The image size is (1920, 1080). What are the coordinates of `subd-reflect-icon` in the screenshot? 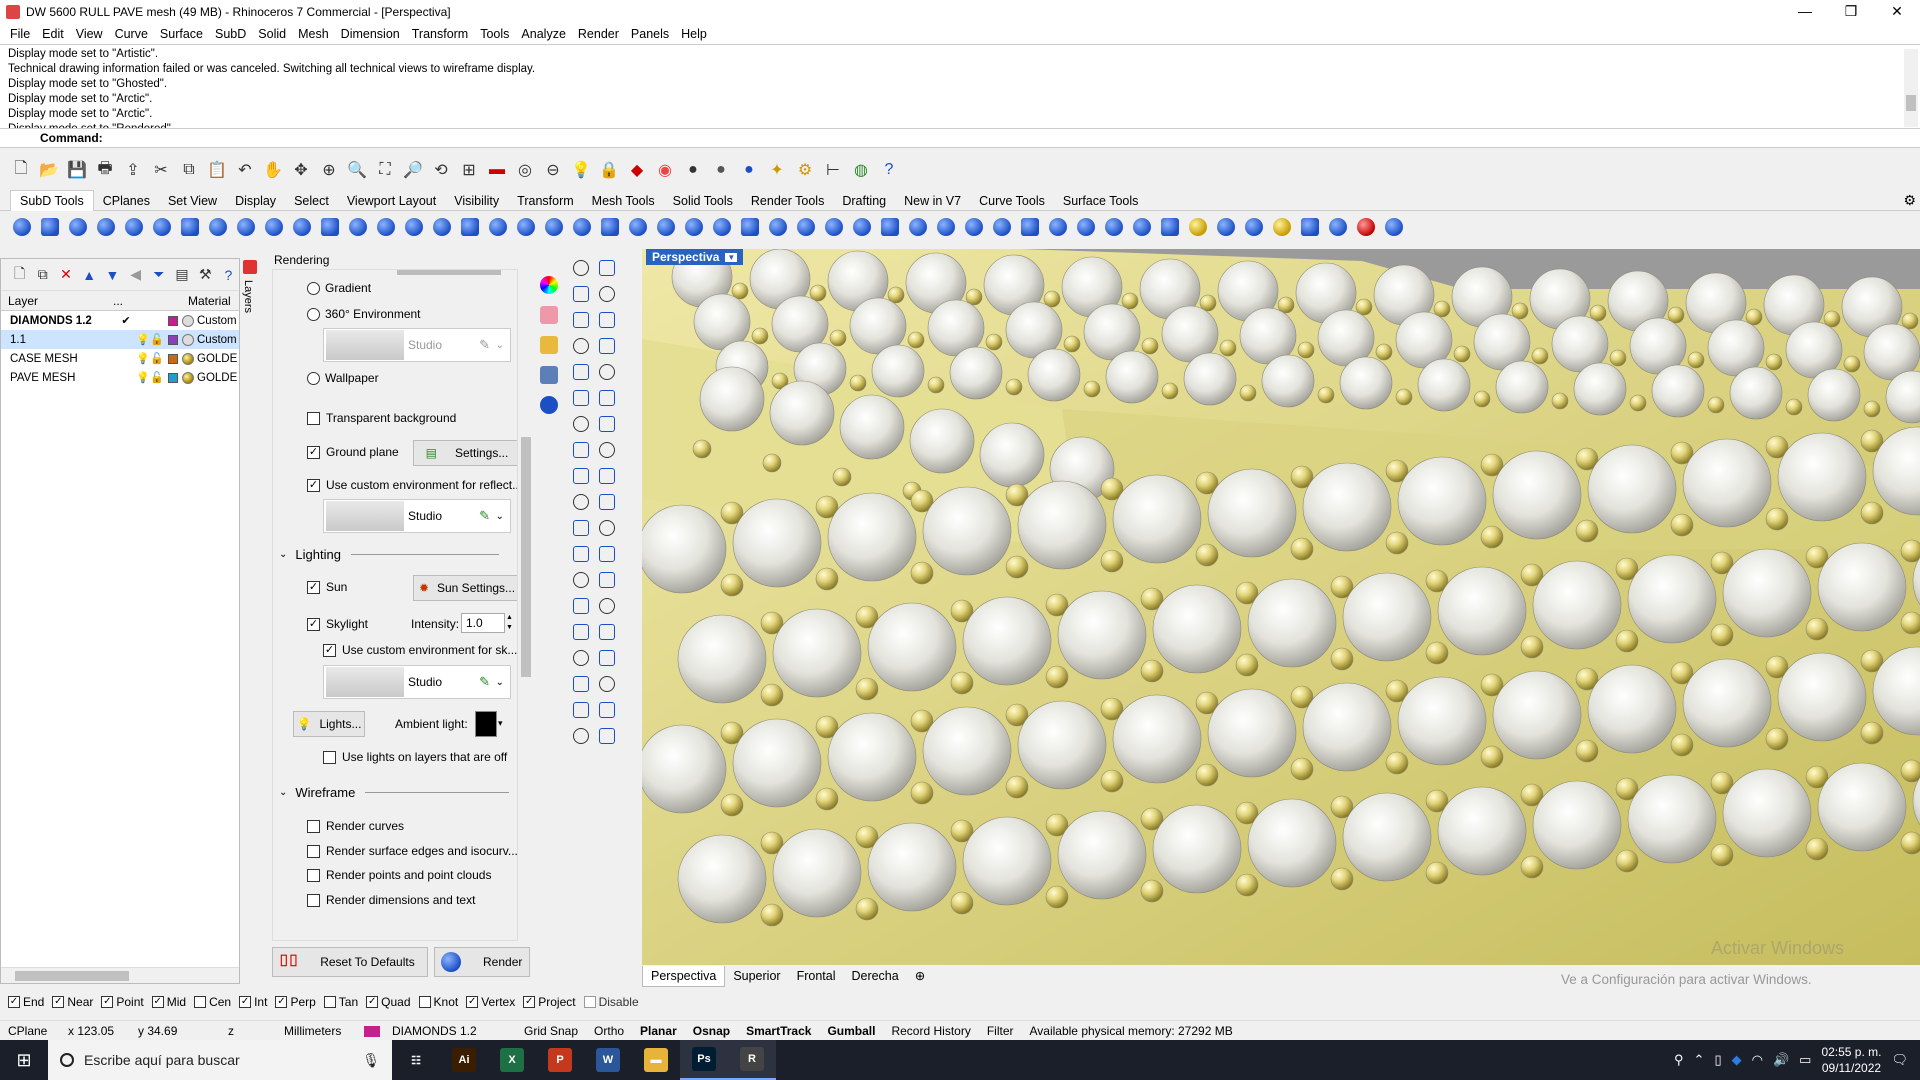 It's located at (945, 227).